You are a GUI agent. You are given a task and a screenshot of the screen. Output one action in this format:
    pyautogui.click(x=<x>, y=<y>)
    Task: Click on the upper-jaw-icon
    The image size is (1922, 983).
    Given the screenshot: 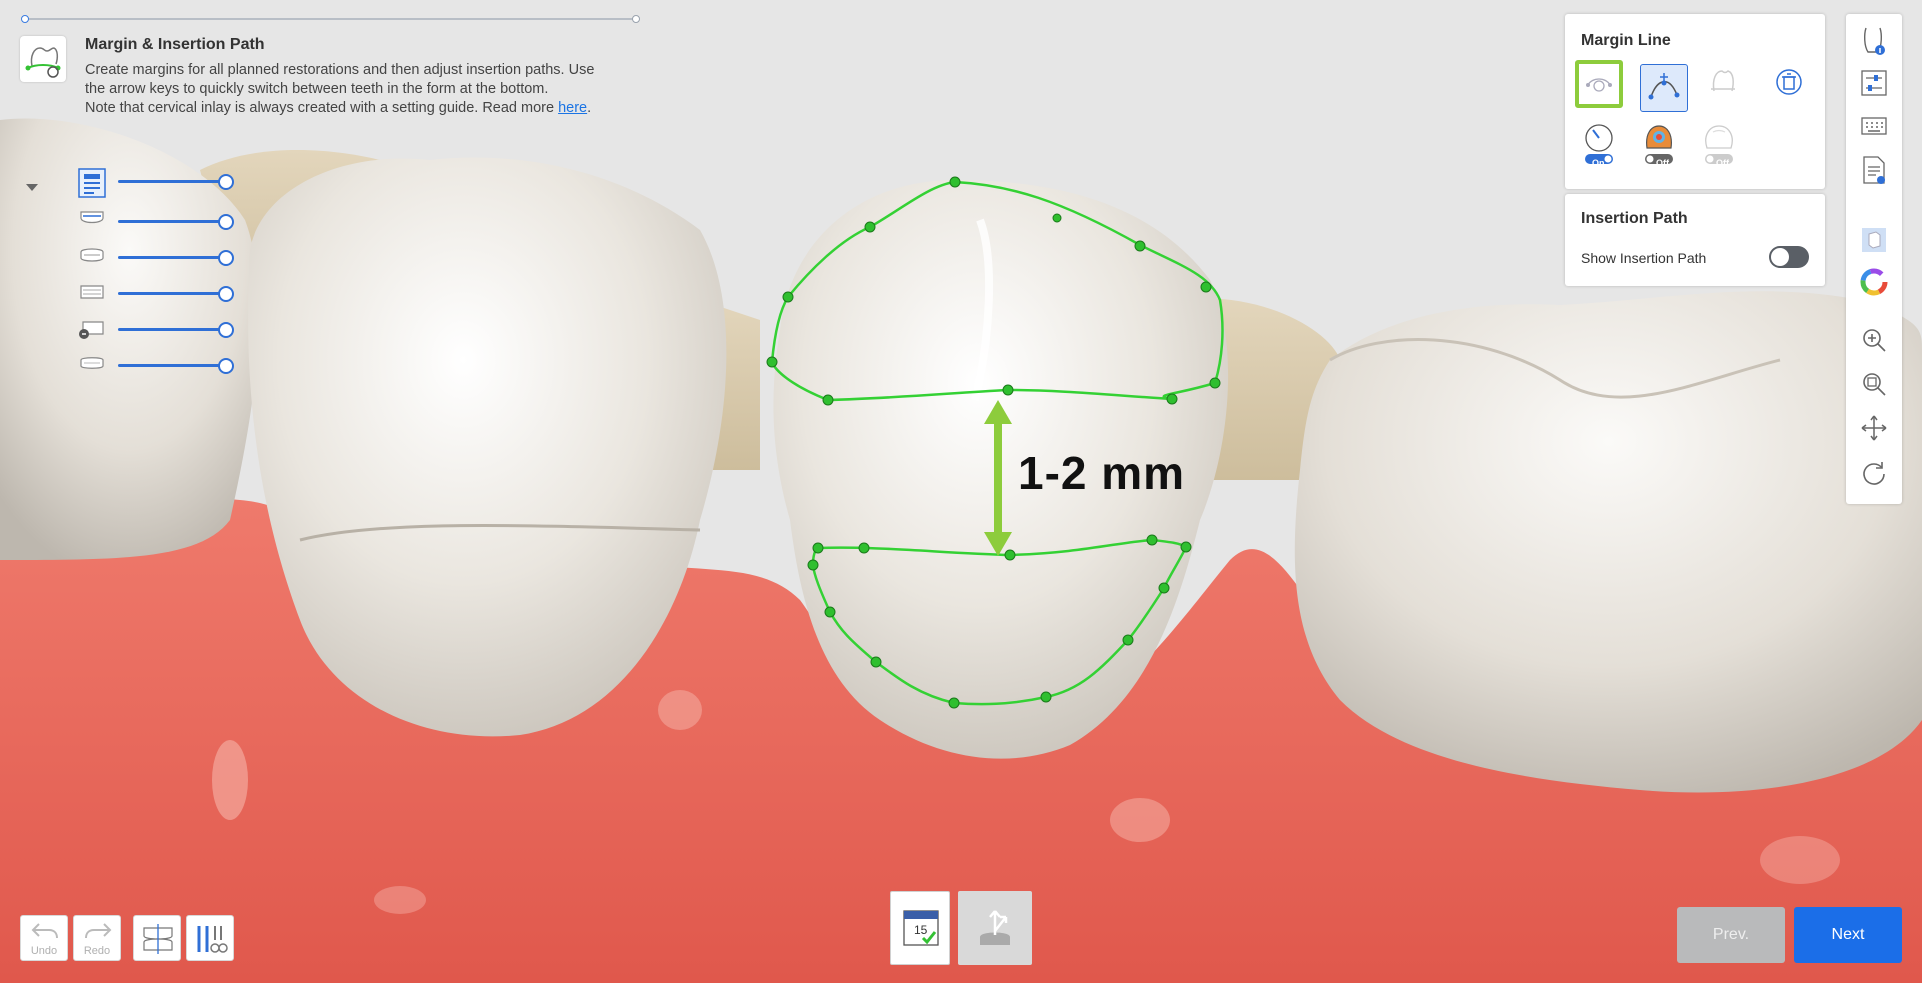 What is the action you would take?
    pyautogui.click(x=92, y=220)
    